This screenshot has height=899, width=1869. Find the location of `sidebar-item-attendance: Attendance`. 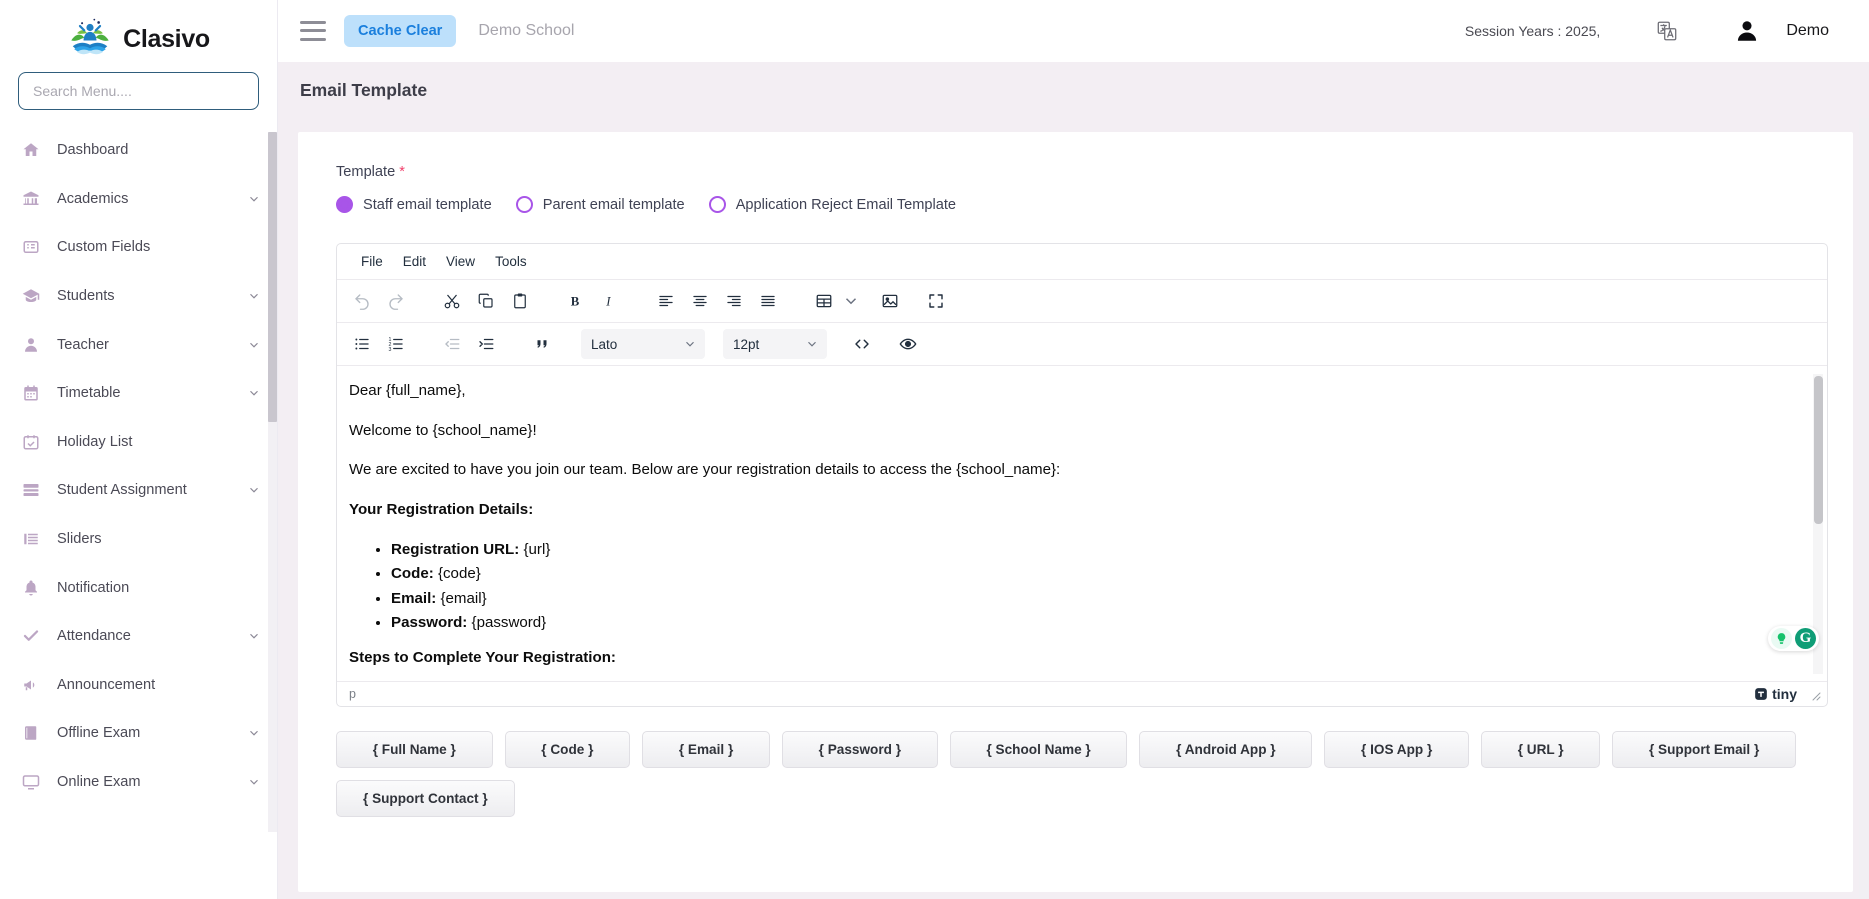

sidebar-item-attendance: Attendance is located at coordinates (138, 636).